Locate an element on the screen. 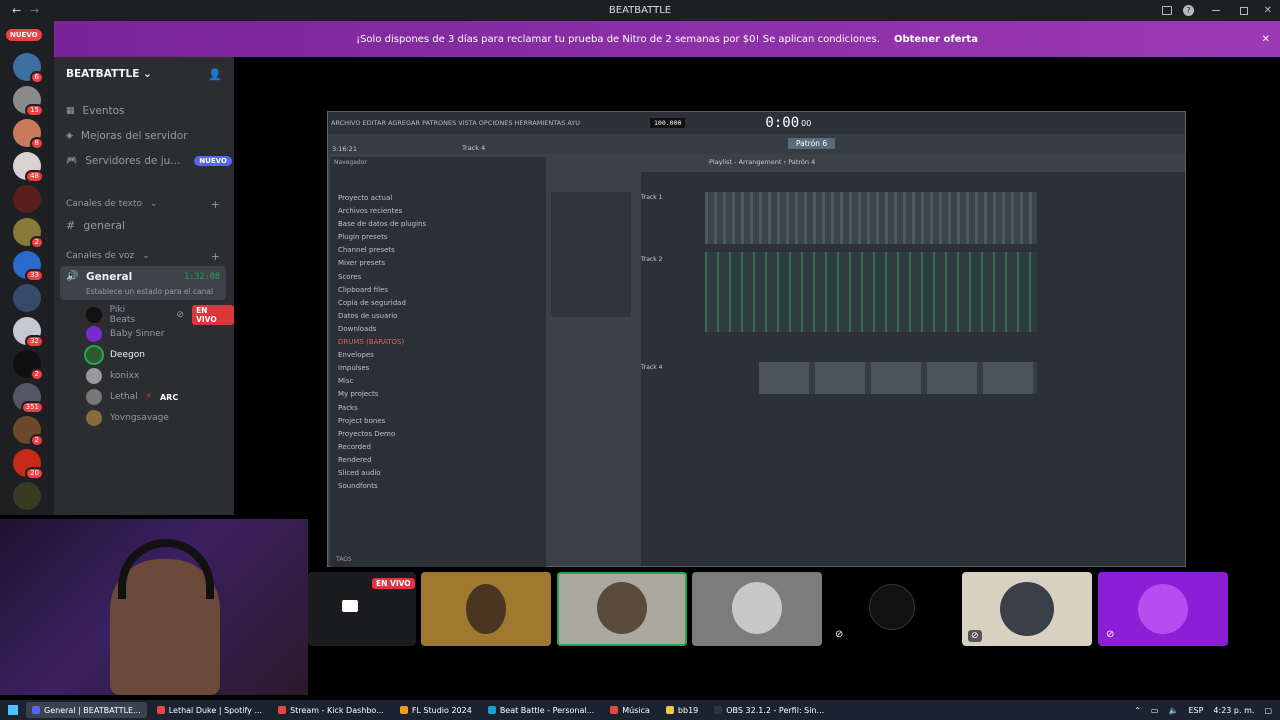 This screenshot has width=1280, height=720. channel-status: Establece un estado para el canal is located at coordinates (149, 291).